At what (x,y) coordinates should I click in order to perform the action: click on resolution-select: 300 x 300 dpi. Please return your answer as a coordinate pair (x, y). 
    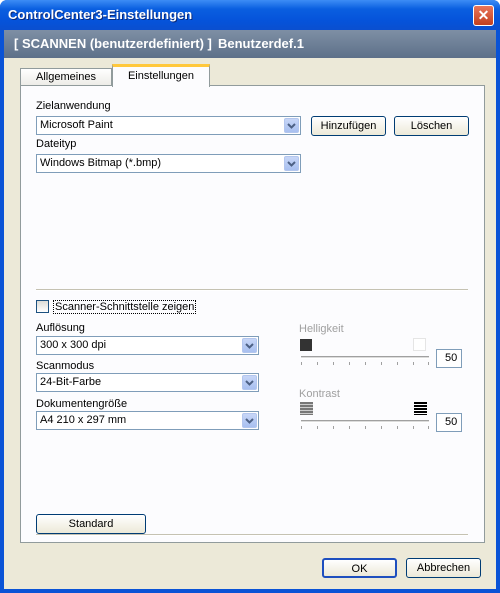
    Looking at the image, I should click on (147, 345).